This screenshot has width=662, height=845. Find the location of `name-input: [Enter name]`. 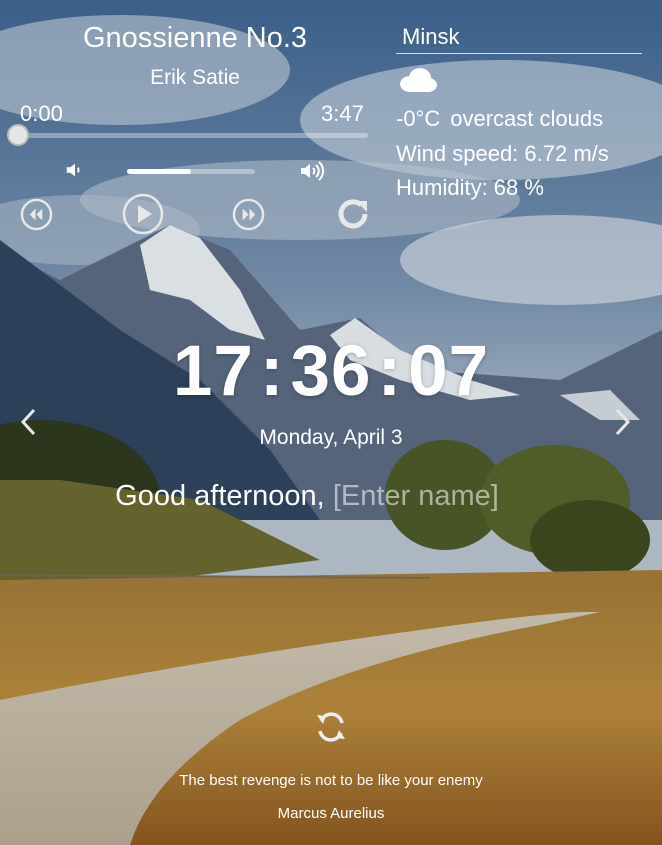

name-input: [Enter name] is located at coordinates (416, 496).